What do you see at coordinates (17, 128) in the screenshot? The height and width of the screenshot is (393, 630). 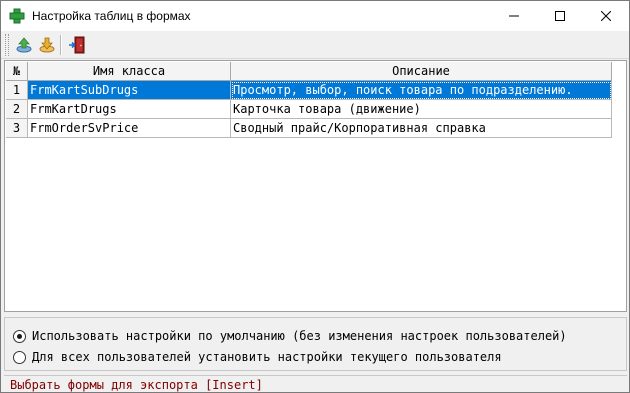 I see `row-number: 3` at bounding box center [17, 128].